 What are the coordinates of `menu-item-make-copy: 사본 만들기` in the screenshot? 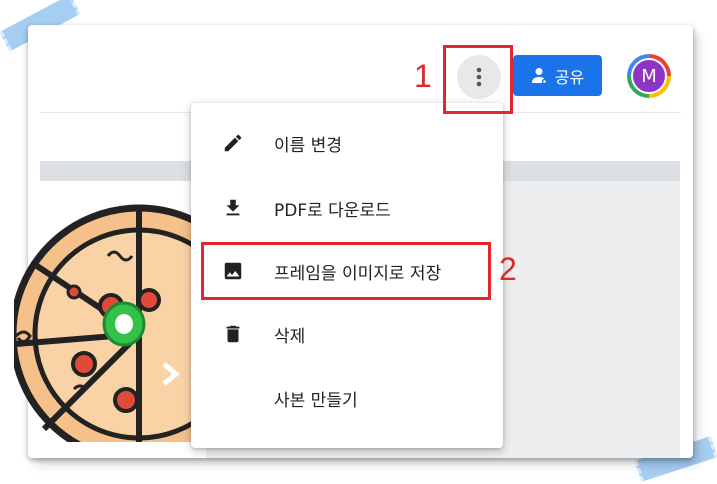 It's located at (347, 398).